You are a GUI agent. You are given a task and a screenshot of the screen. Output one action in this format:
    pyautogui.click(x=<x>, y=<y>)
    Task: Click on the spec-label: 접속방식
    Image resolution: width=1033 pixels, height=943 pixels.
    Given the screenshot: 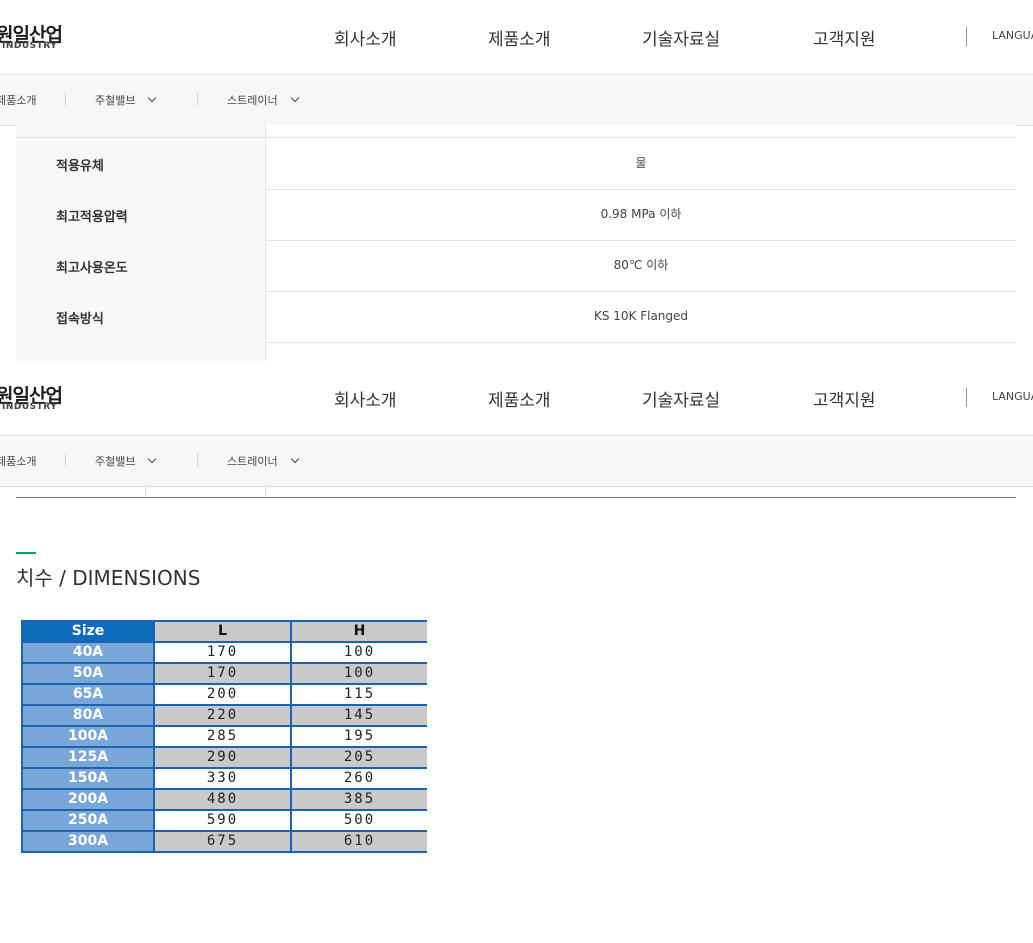 What is the action you would take?
    pyautogui.click(x=80, y=319)
    